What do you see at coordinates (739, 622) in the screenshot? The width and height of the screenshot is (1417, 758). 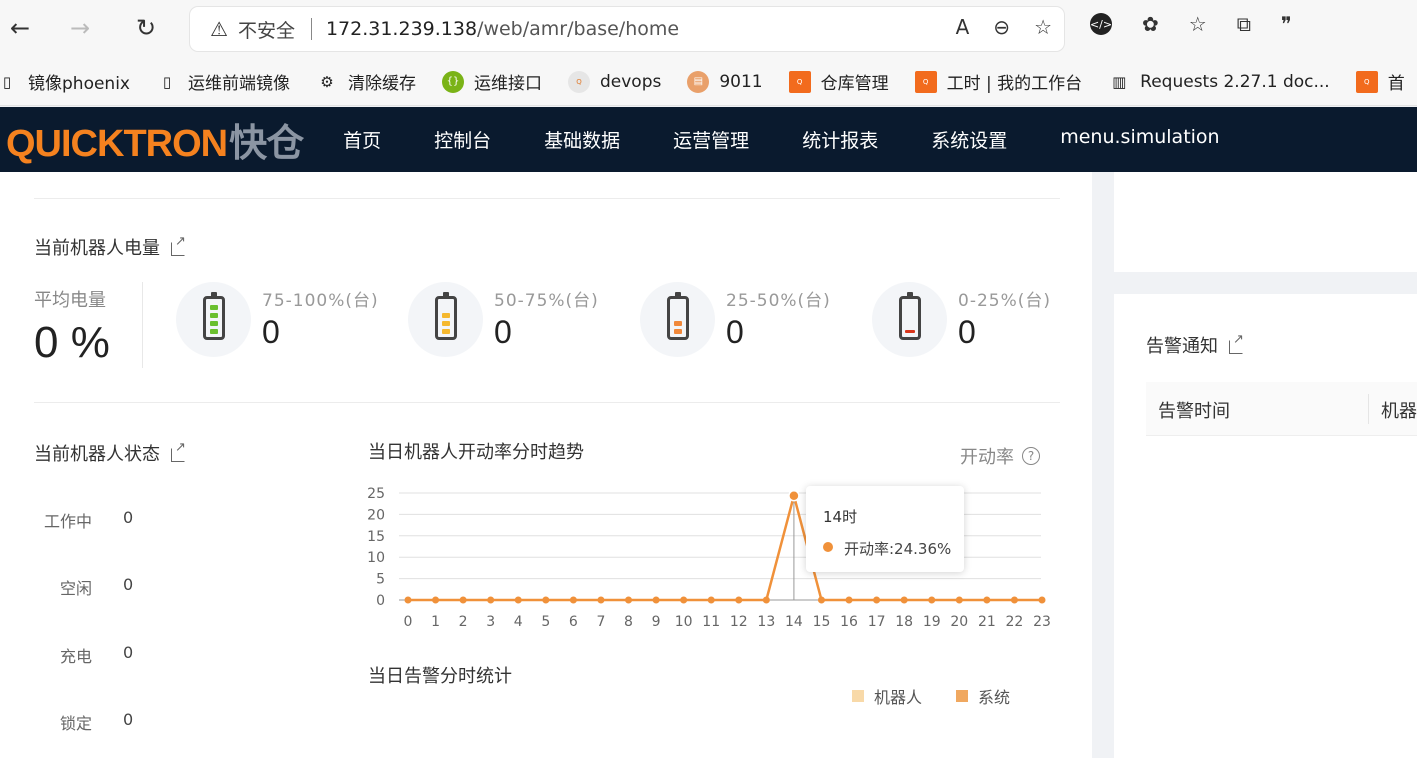 I see `x-tick-label: 12` at bounding box center [739, 622].